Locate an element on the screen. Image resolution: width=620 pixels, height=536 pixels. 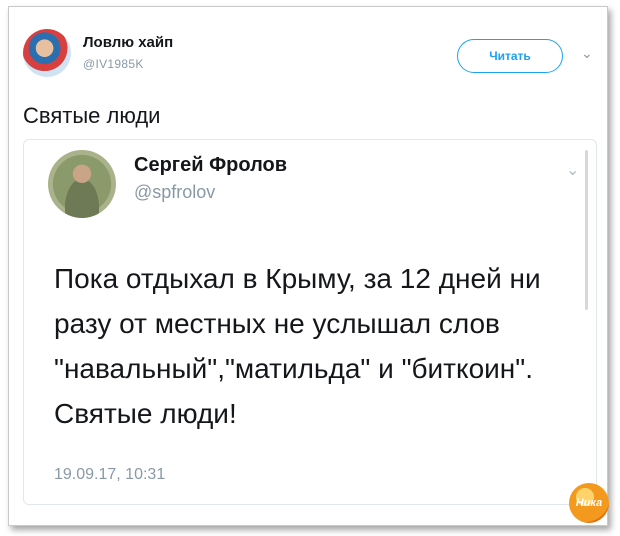
author-handle: @IV1985K is located at coordinates (113, 64).